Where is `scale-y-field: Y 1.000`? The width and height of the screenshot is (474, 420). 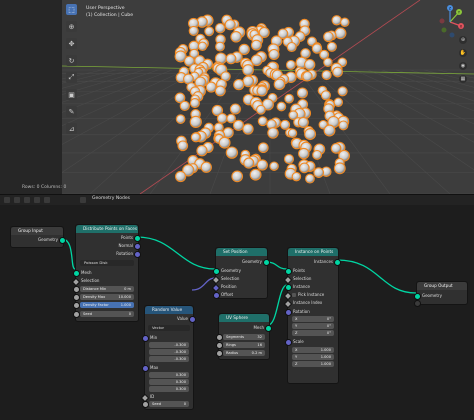
scale-y-field: Y 1.000 is located at coordinates (313, 357).